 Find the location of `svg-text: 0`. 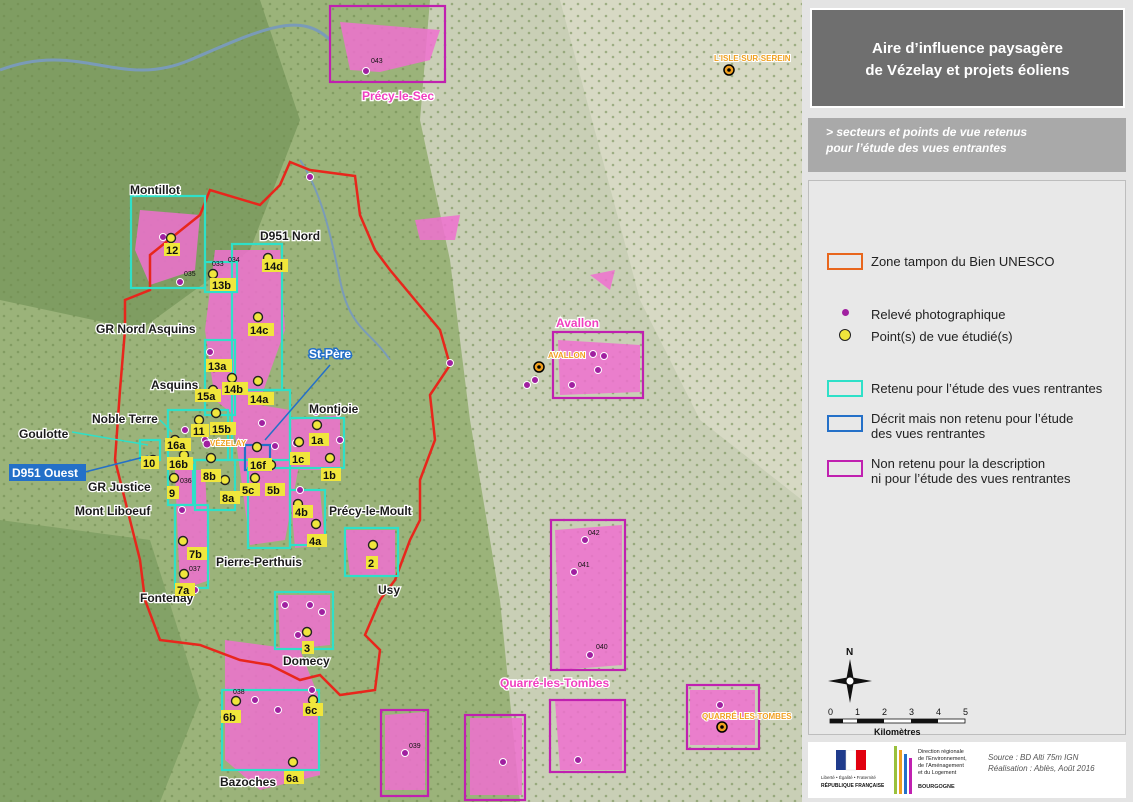

svg-text: 0 is located at coordinates (830, 712).